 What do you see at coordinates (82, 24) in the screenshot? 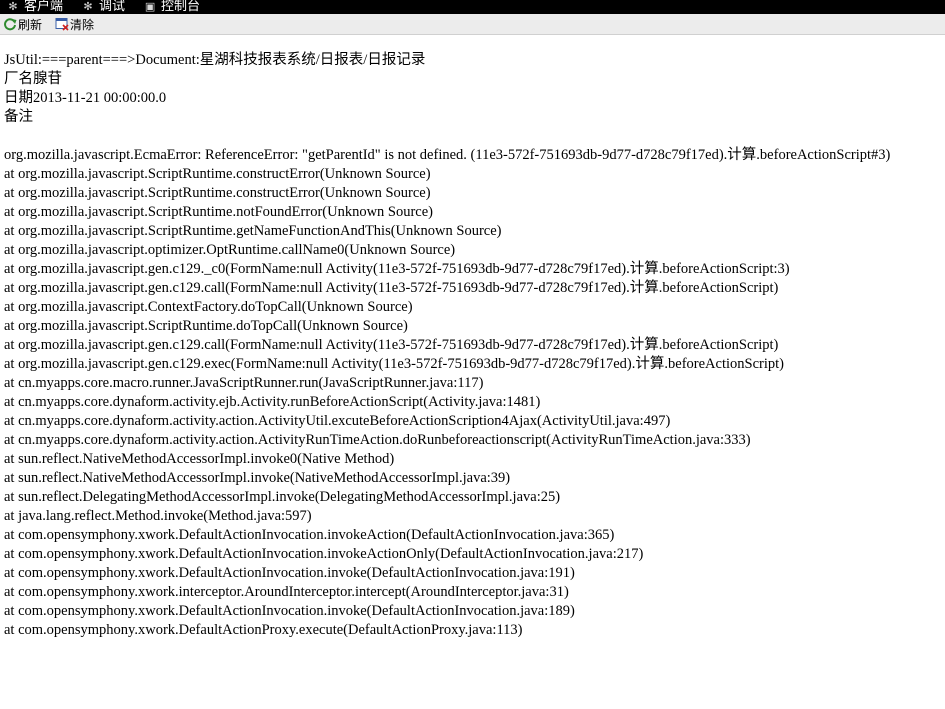
I see `clear-label: 清除` at bounding box center [82, 24].